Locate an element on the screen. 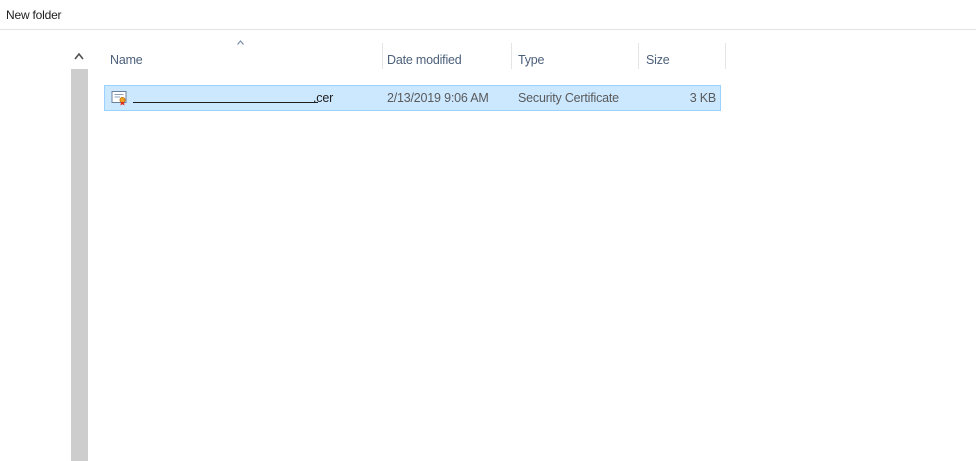  new-folder-button: New folder is located at coordinates (34, 15).